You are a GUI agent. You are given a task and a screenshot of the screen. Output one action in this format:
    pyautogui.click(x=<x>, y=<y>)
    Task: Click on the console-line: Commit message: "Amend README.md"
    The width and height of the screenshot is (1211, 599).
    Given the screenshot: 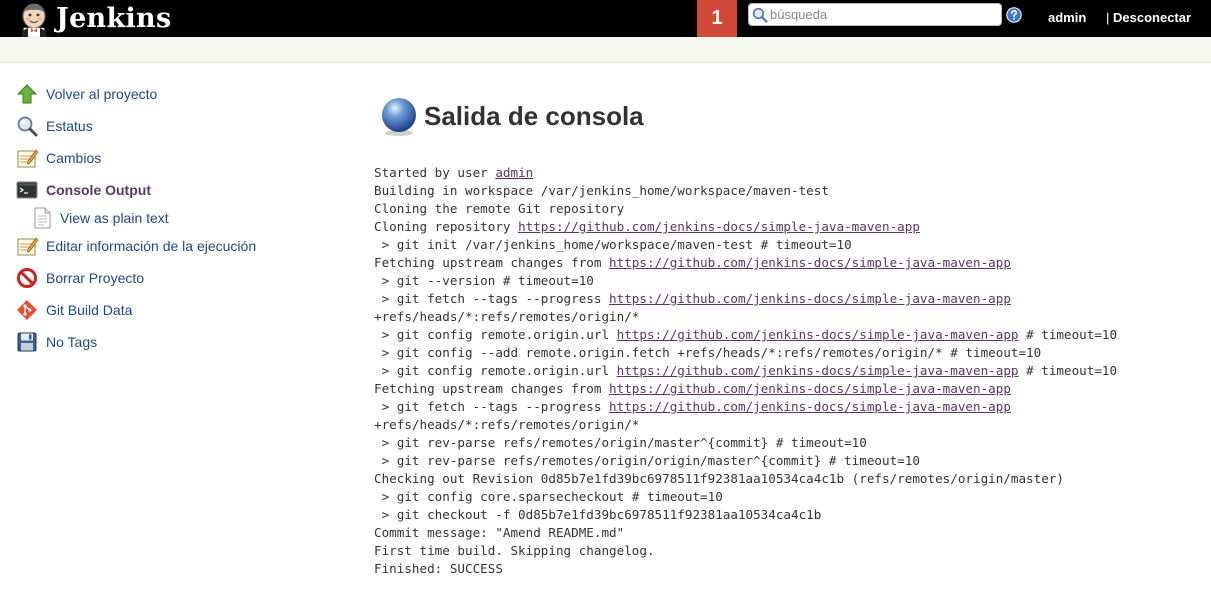 What is the action you would take?
    pyautogui.click(x=499, y=532)
    